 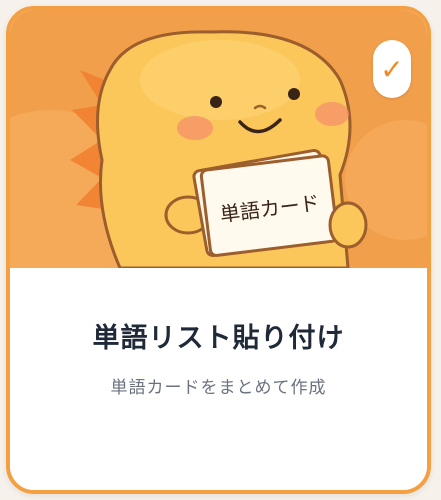 I want to click on card-title: 単語リスト貼り付け, so click(x=218, y=338).